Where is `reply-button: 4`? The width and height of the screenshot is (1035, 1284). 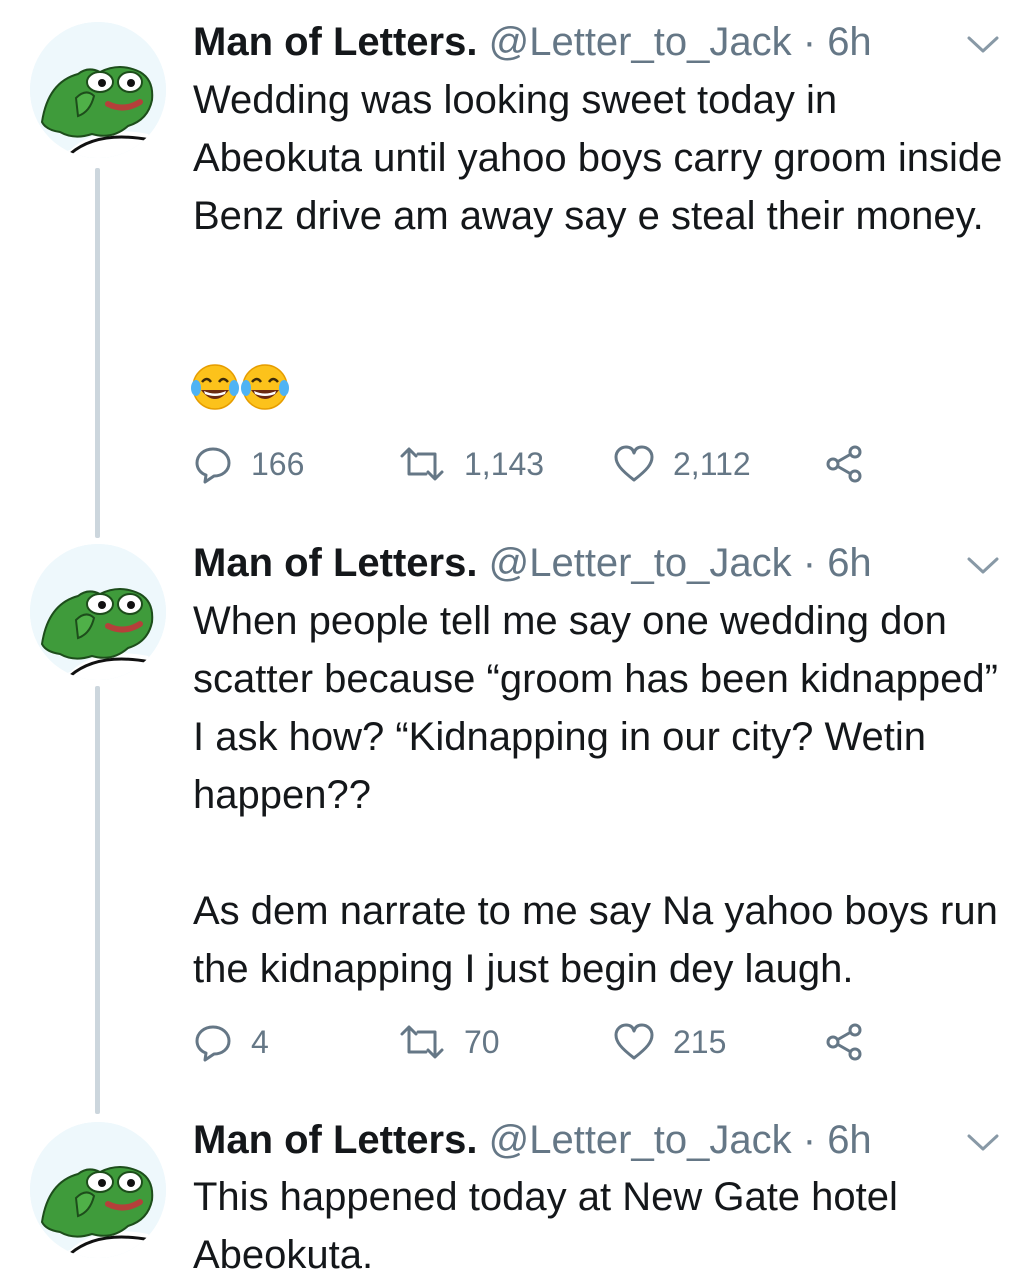
reply-button: 4 is located at coordinates (231, 1042).